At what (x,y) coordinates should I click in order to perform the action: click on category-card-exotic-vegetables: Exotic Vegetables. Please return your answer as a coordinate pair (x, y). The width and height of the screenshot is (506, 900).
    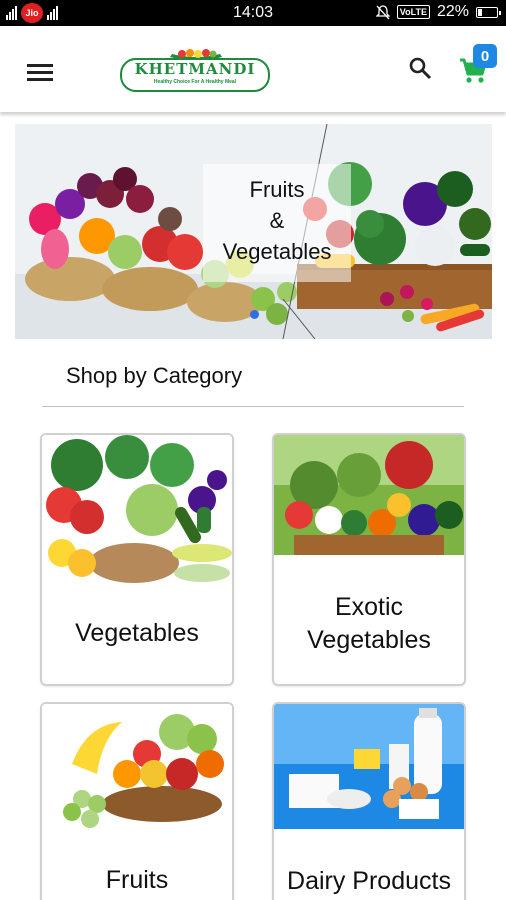
    Looking at the image, I should click on (369, 559).